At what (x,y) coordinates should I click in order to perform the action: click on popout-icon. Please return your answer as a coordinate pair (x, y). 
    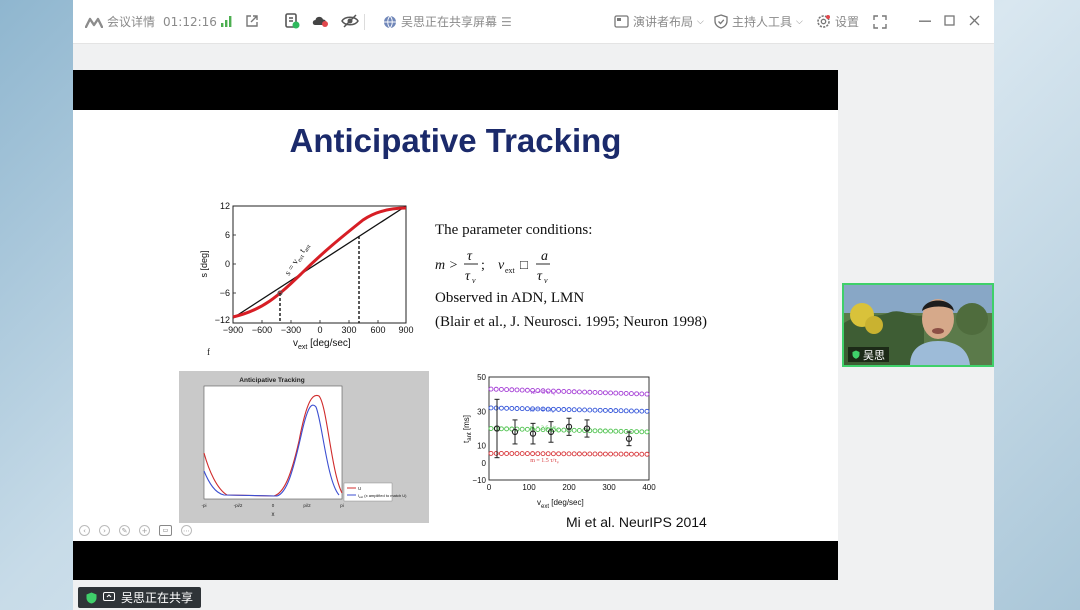
    Looking at the image, I should click on (252, 21).